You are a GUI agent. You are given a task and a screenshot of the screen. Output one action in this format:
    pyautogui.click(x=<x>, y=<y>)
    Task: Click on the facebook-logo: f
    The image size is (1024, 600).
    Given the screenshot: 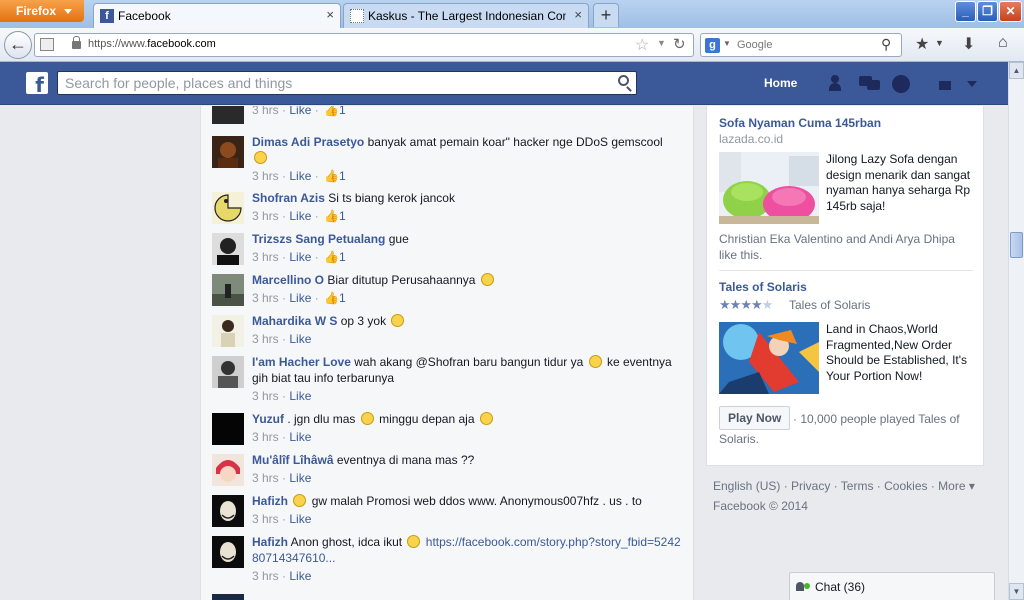 What is the action you would take?
    pyautogui.click(x=37, y=84)
    